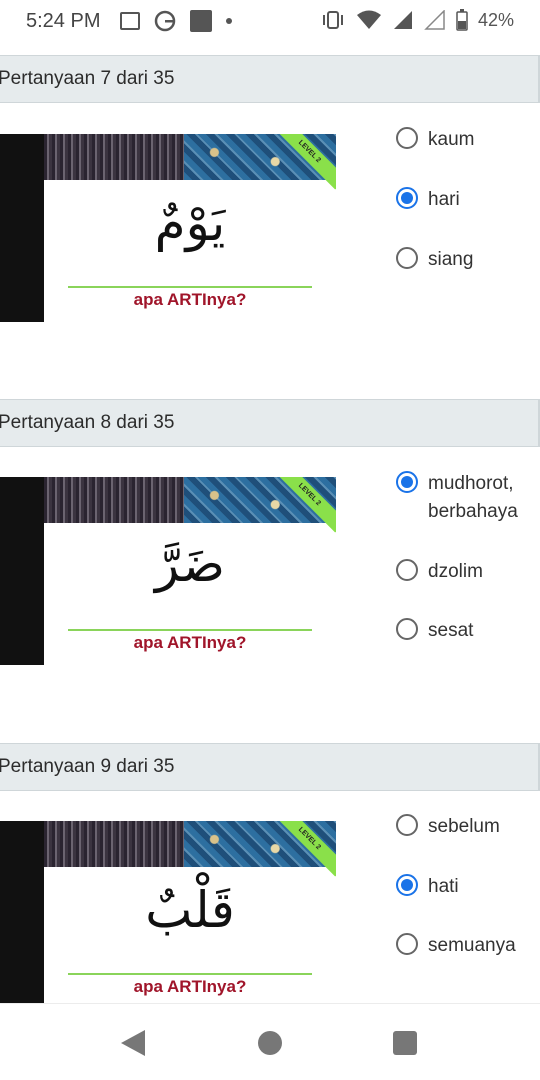 The height and width of the screenshot is (1080, 540). Describe the element at coordinates (270, 423) in the screenshot. I see `question-header: Pertanyaan 8 dari 35` at that location.